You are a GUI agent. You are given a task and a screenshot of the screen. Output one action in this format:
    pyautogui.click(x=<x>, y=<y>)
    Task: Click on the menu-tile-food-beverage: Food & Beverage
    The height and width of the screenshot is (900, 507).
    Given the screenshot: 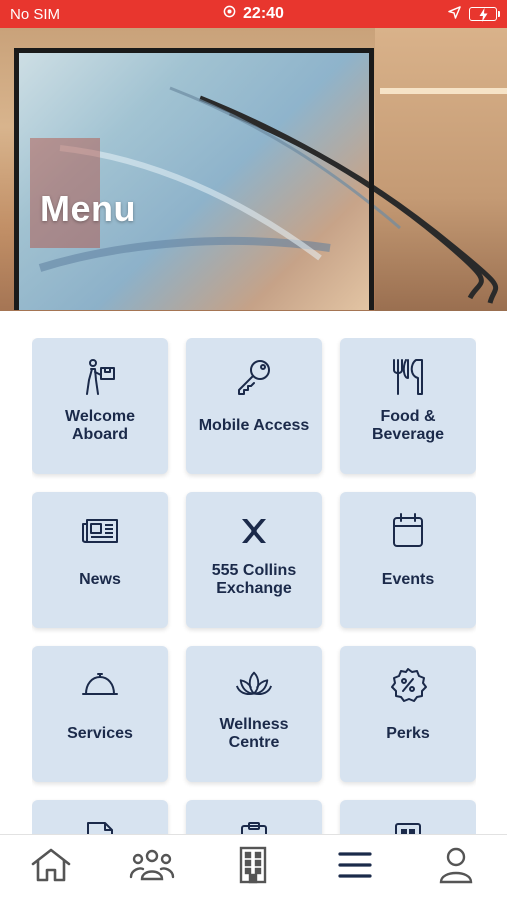 What is the action you would take?
    pyautogui.click(x=408, y=406)
    